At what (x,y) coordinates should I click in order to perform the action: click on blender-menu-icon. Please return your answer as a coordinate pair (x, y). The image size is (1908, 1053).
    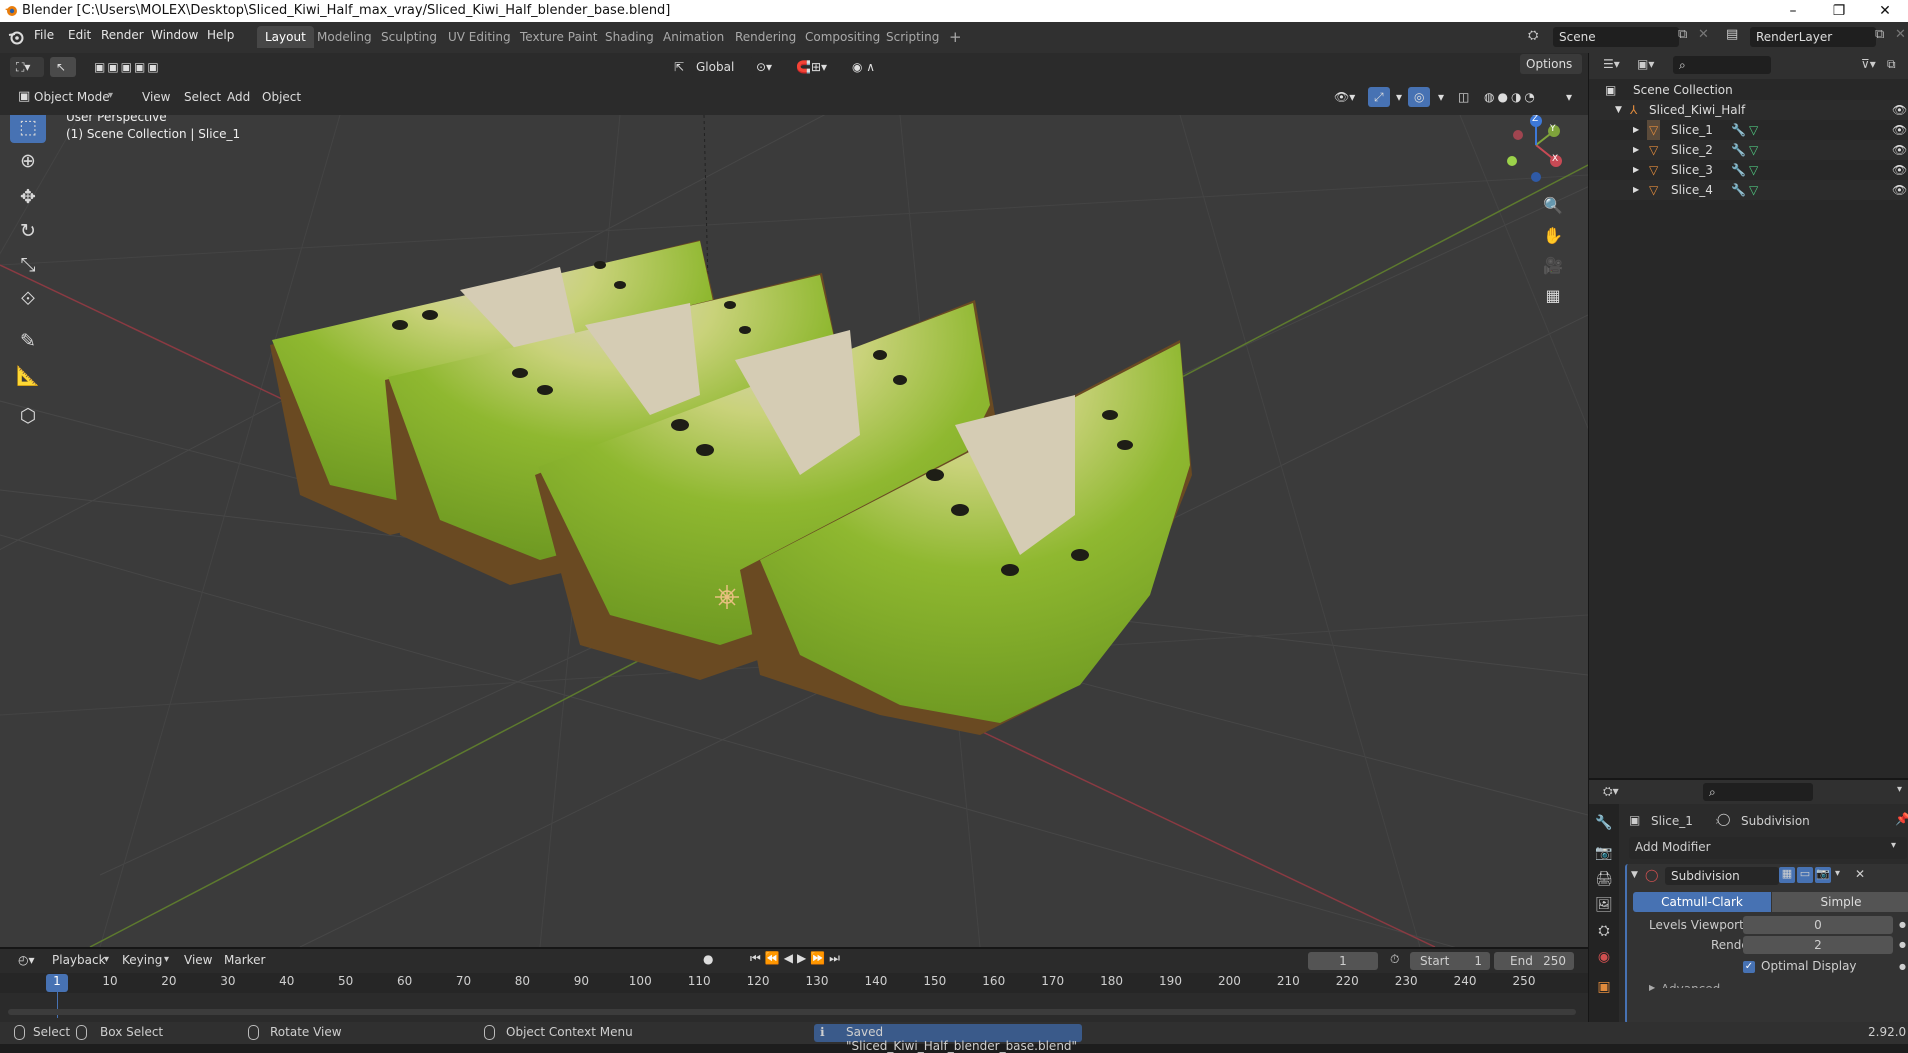
    Looking at the image, I should click on (16, 37).